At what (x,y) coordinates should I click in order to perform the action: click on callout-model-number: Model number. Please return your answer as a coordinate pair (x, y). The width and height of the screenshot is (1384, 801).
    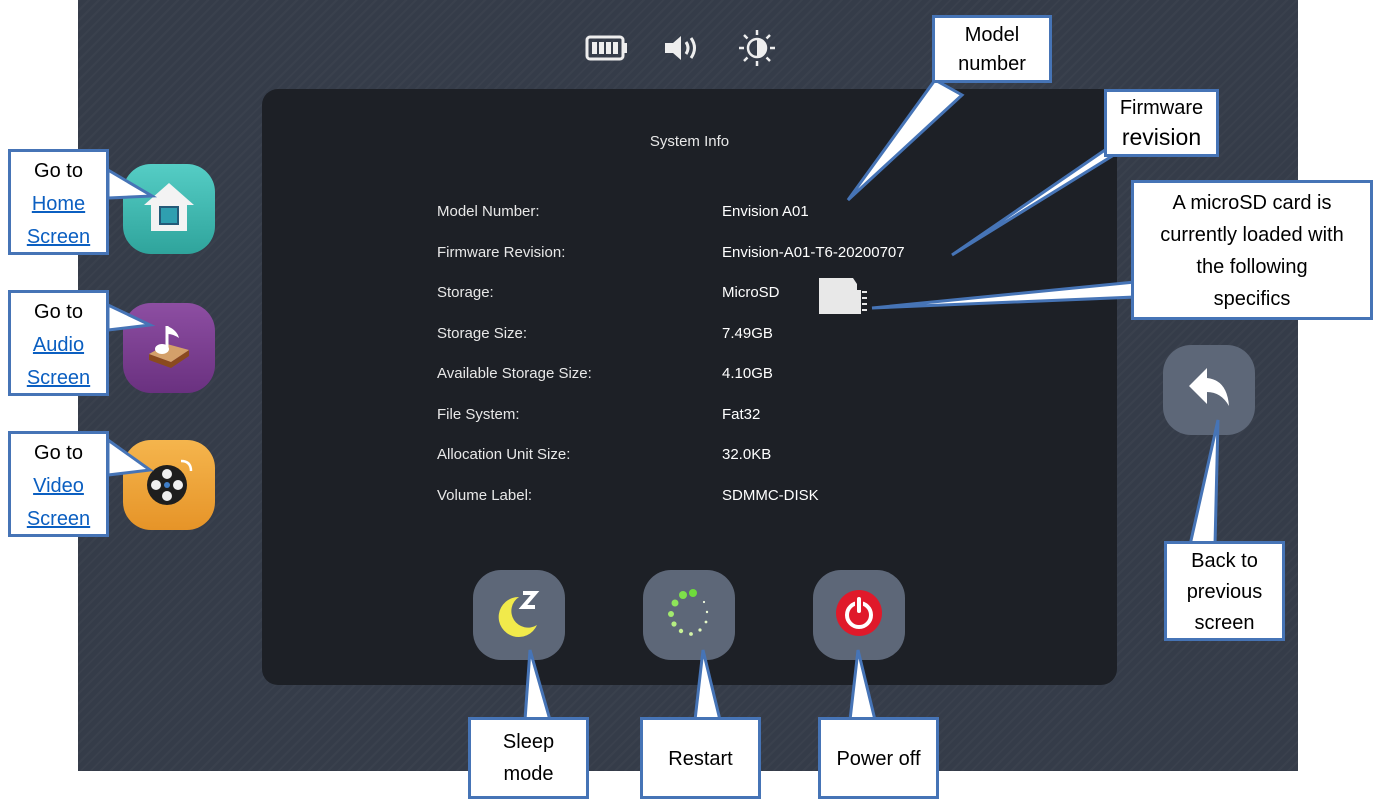
    Looking at the image, I should click on (992, 49).